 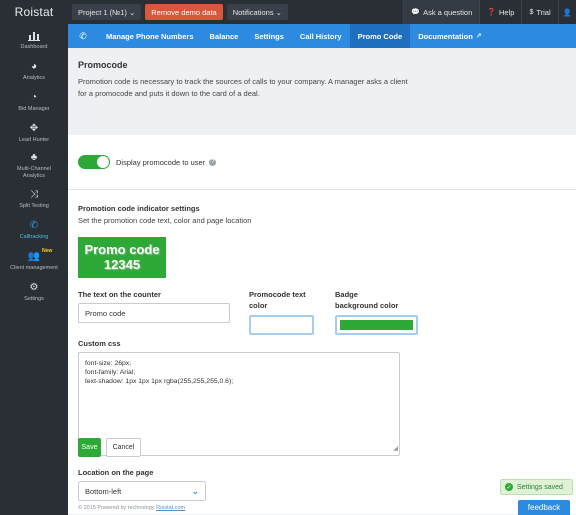 I want to click on sidebar-item-label: Client management, so click(x=34, y=267).